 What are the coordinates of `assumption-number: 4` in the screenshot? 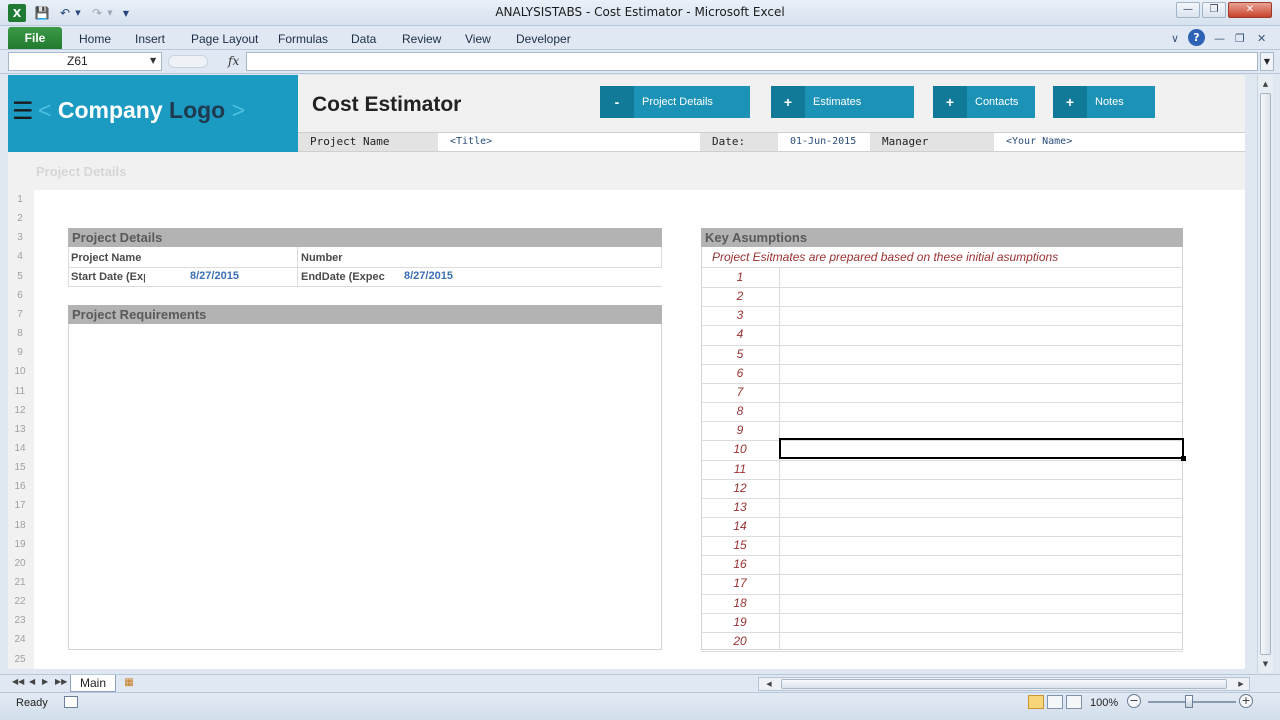 It's located at (740, 334).